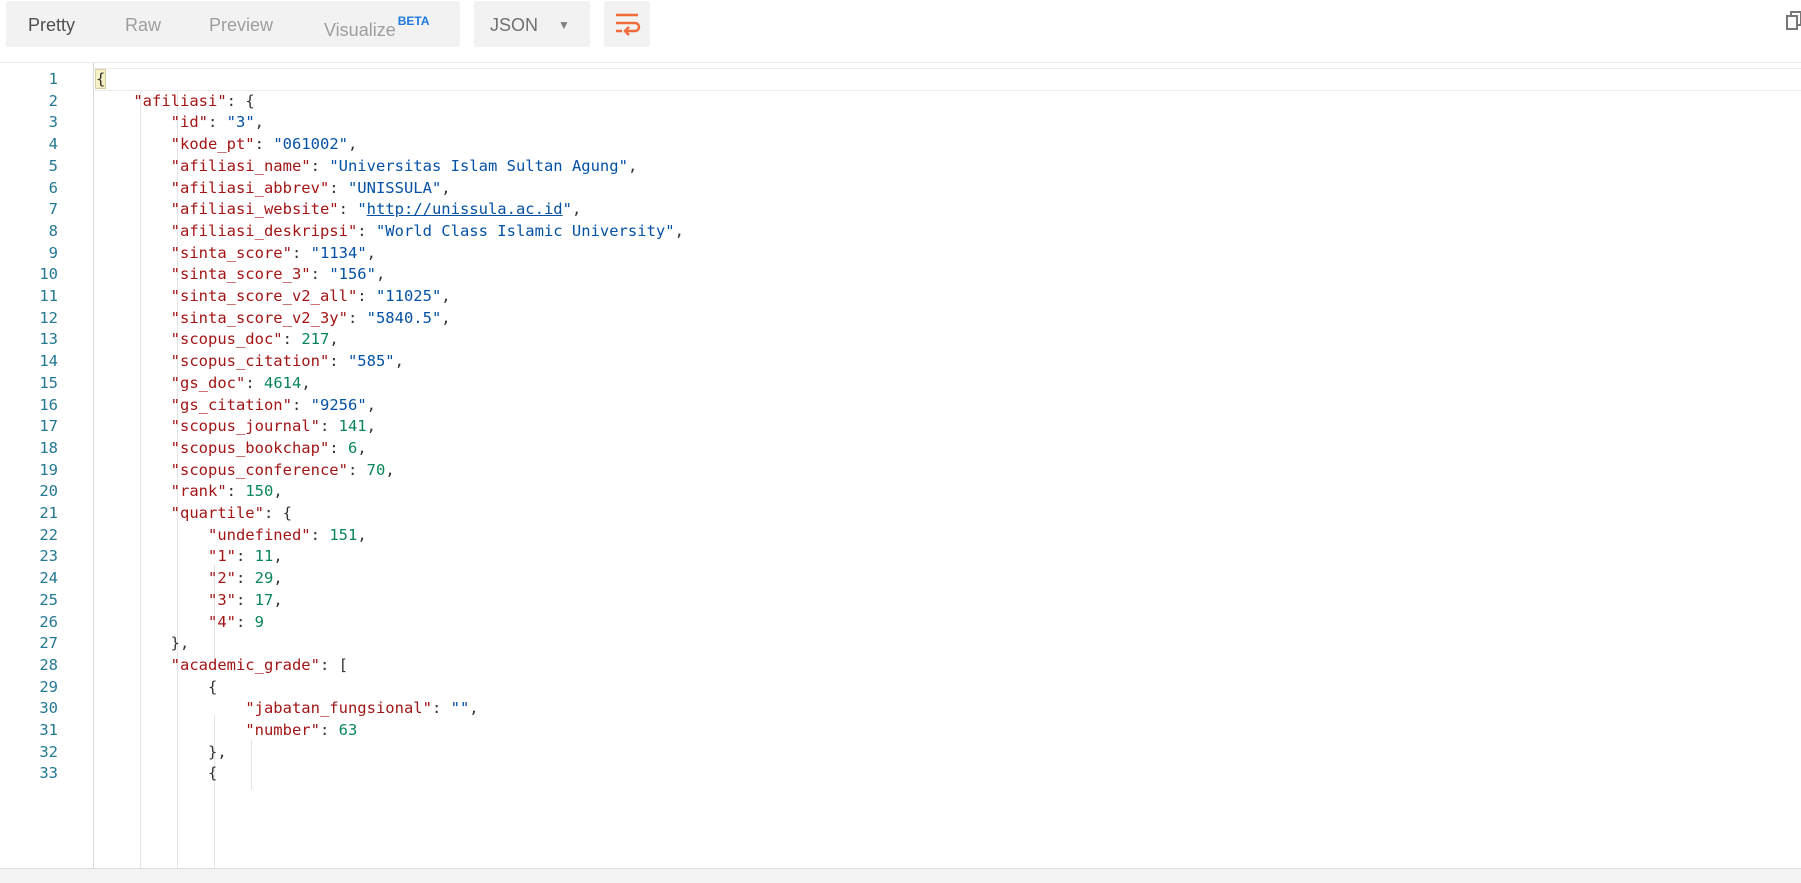 The height and width of the screenshot is (883, 1801). Describe the element at coordinates (310, 144) in the screenshot. I see `json-string: "061002"` at that location.